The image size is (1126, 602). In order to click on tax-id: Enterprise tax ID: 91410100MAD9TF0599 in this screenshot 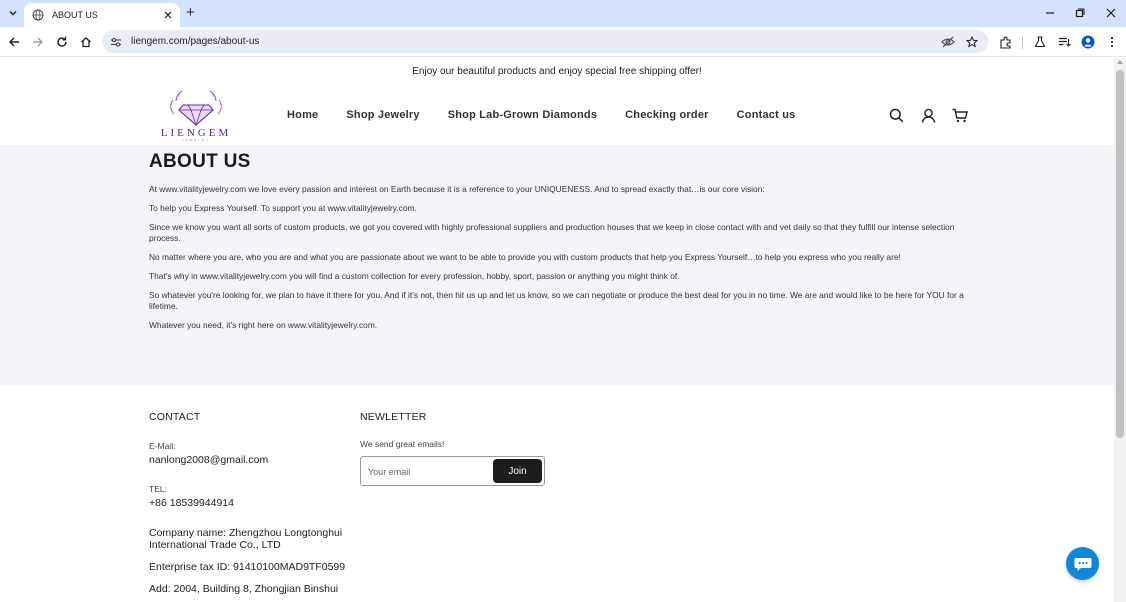, I will do `click(247, 567)`.